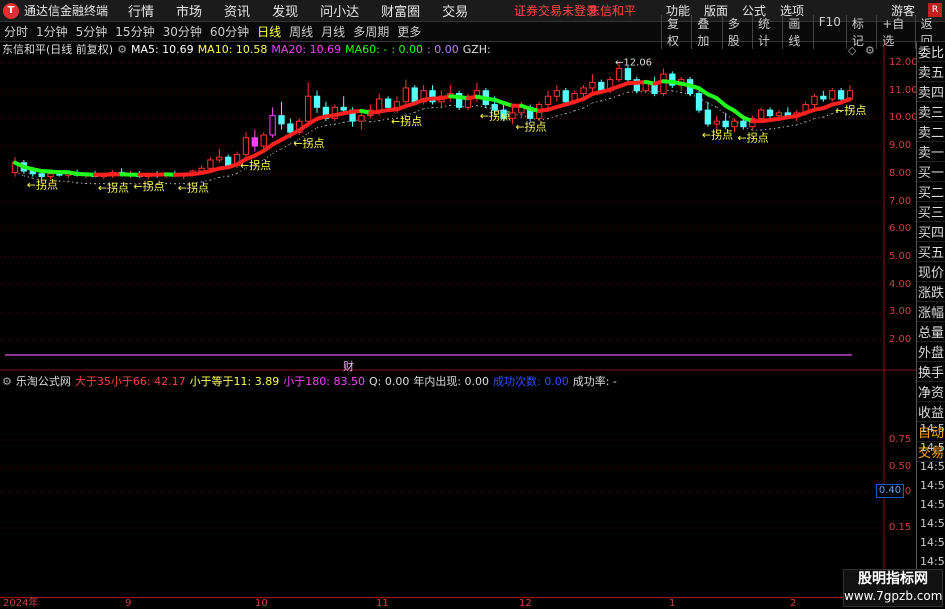 The image size is (945, 609). Describe the element at coordinates (931, 52) in the screenshot. I see `side-panel-item: 委比` at that location.